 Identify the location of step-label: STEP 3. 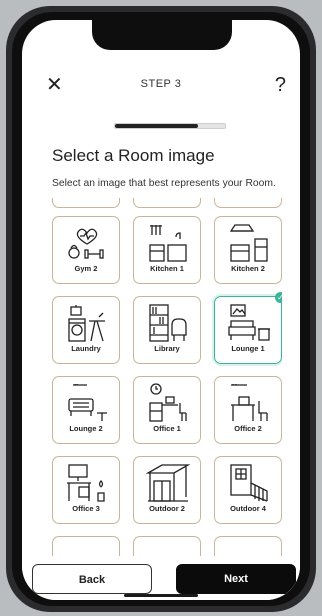
(161, 84).